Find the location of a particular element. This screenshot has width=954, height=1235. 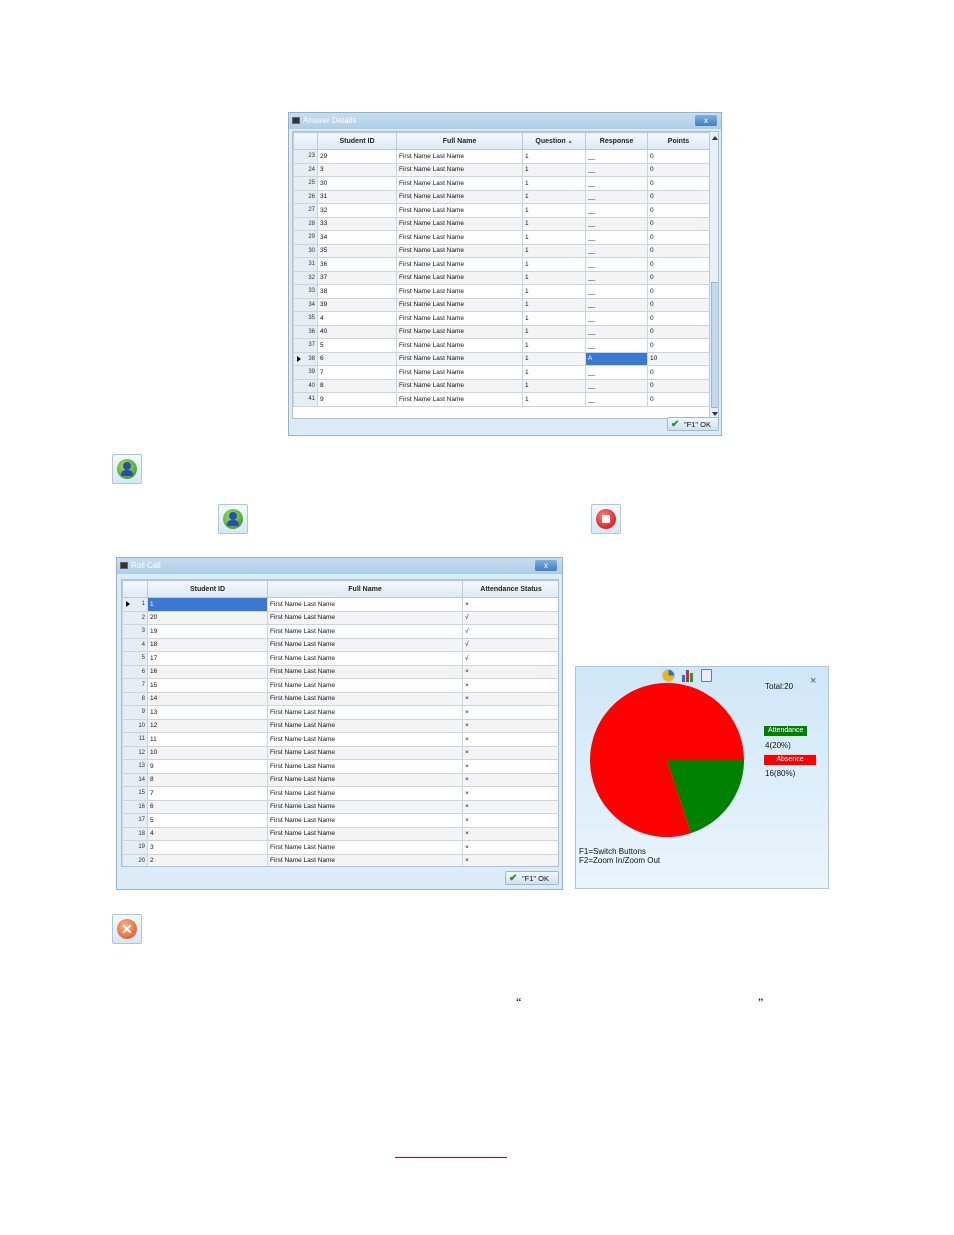

points-cell: 10 is located at coordinates (678, 358).